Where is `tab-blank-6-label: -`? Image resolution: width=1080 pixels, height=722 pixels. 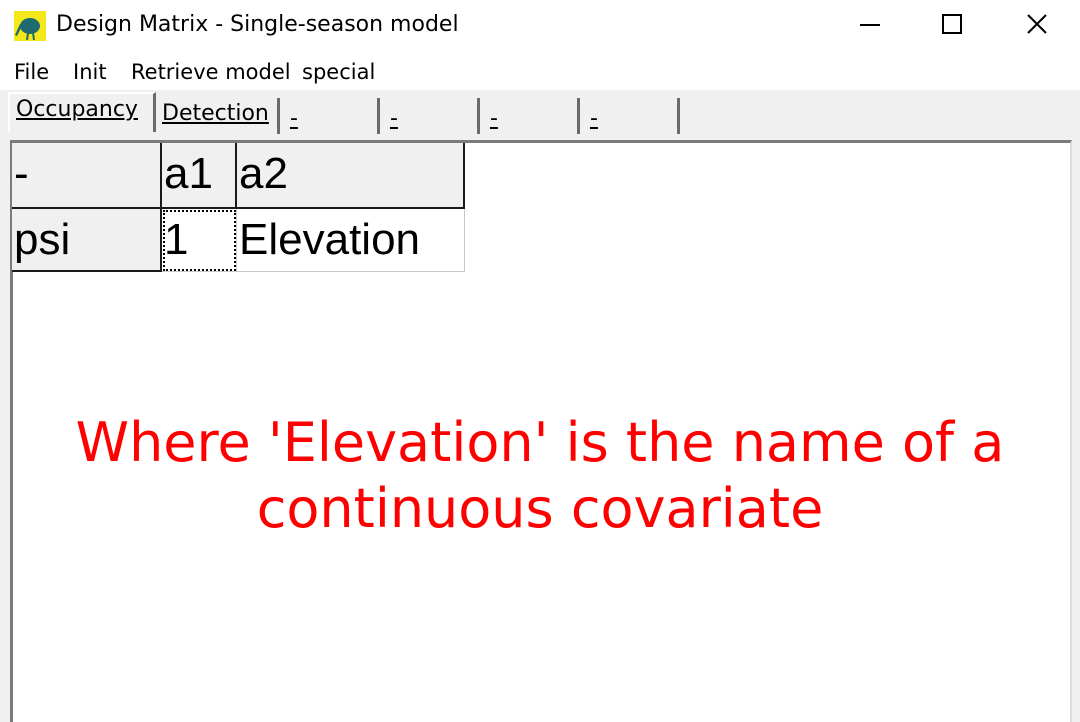 tab-blank-6-label: - is located at coordinates (594, 118).